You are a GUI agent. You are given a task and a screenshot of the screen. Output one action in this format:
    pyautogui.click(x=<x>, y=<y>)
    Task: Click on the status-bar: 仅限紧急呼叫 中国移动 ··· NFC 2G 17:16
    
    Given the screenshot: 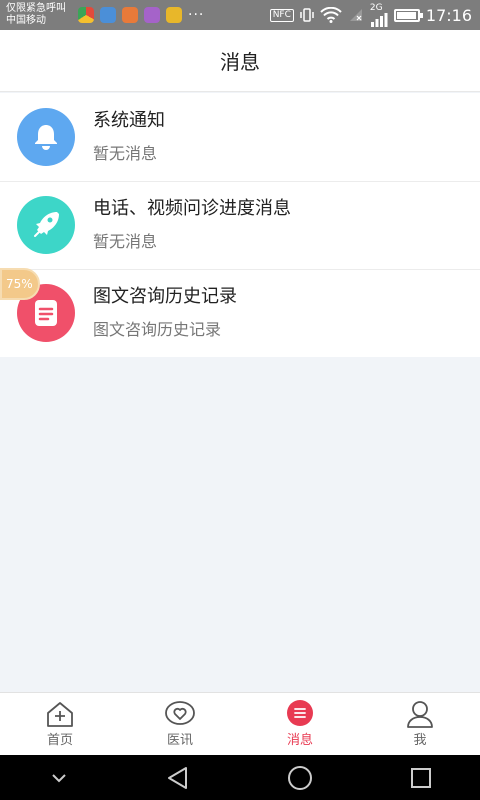 What is the action you would take?
    pyautogui.click(x=240, y=15)
    